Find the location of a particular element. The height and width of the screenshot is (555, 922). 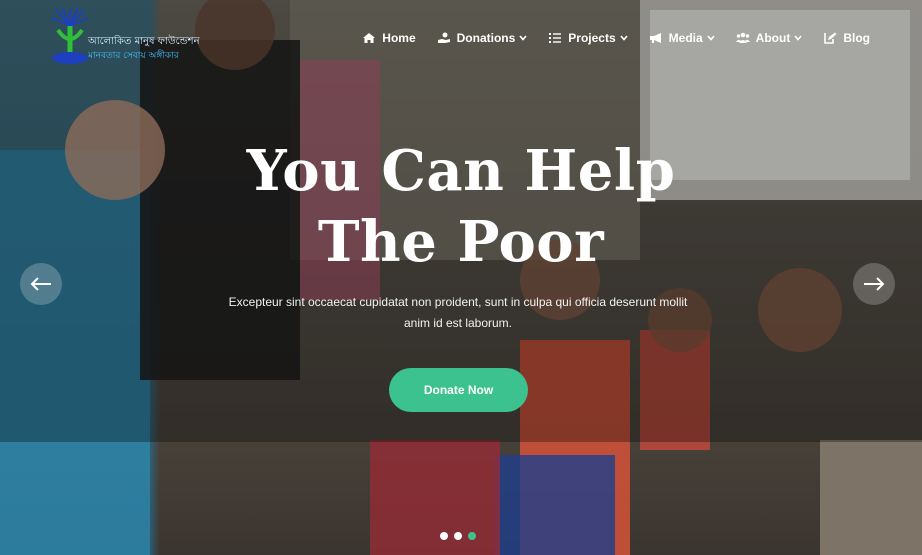

arrow-right-icon is located at coordinates (874, 284).